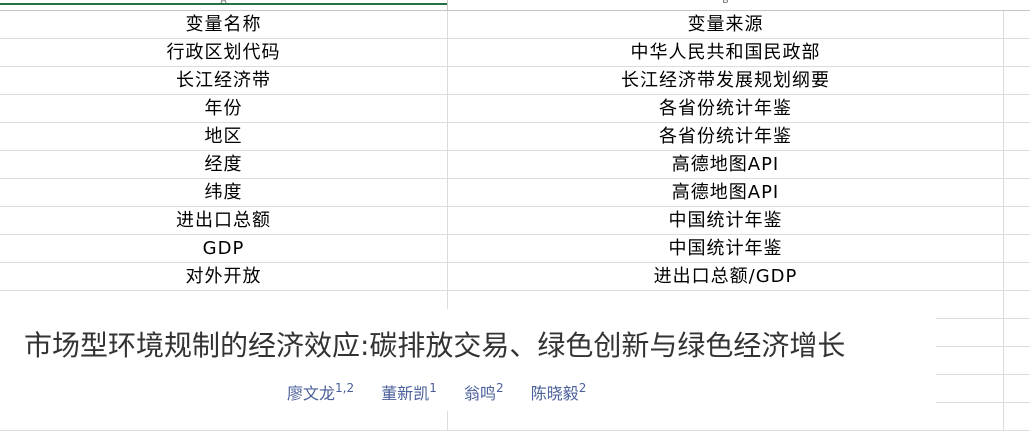  I want to click on table-row: 行政区划代码 中华人民共和国民政部, so click(515, 53).